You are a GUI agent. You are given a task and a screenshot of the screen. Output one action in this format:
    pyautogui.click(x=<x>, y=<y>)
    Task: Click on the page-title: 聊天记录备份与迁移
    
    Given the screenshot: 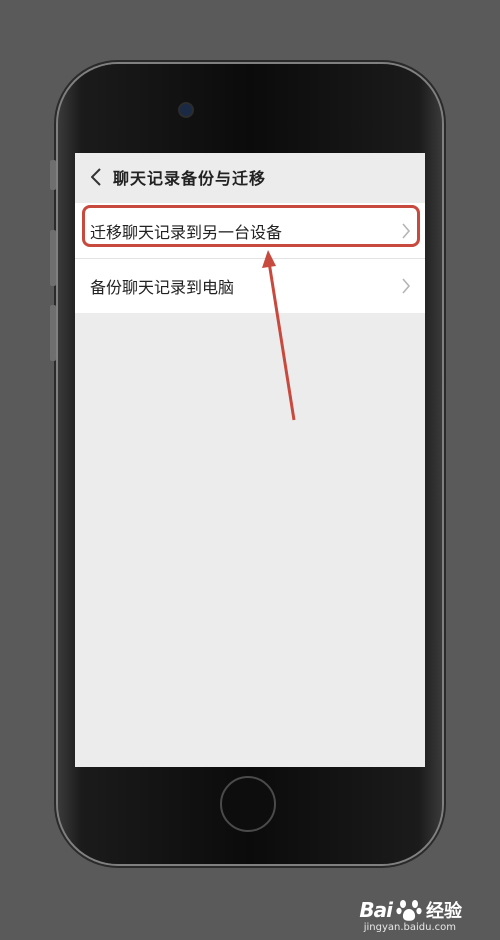 What is the action you would take?
    pyautogui.click(x=190, y=178)
    